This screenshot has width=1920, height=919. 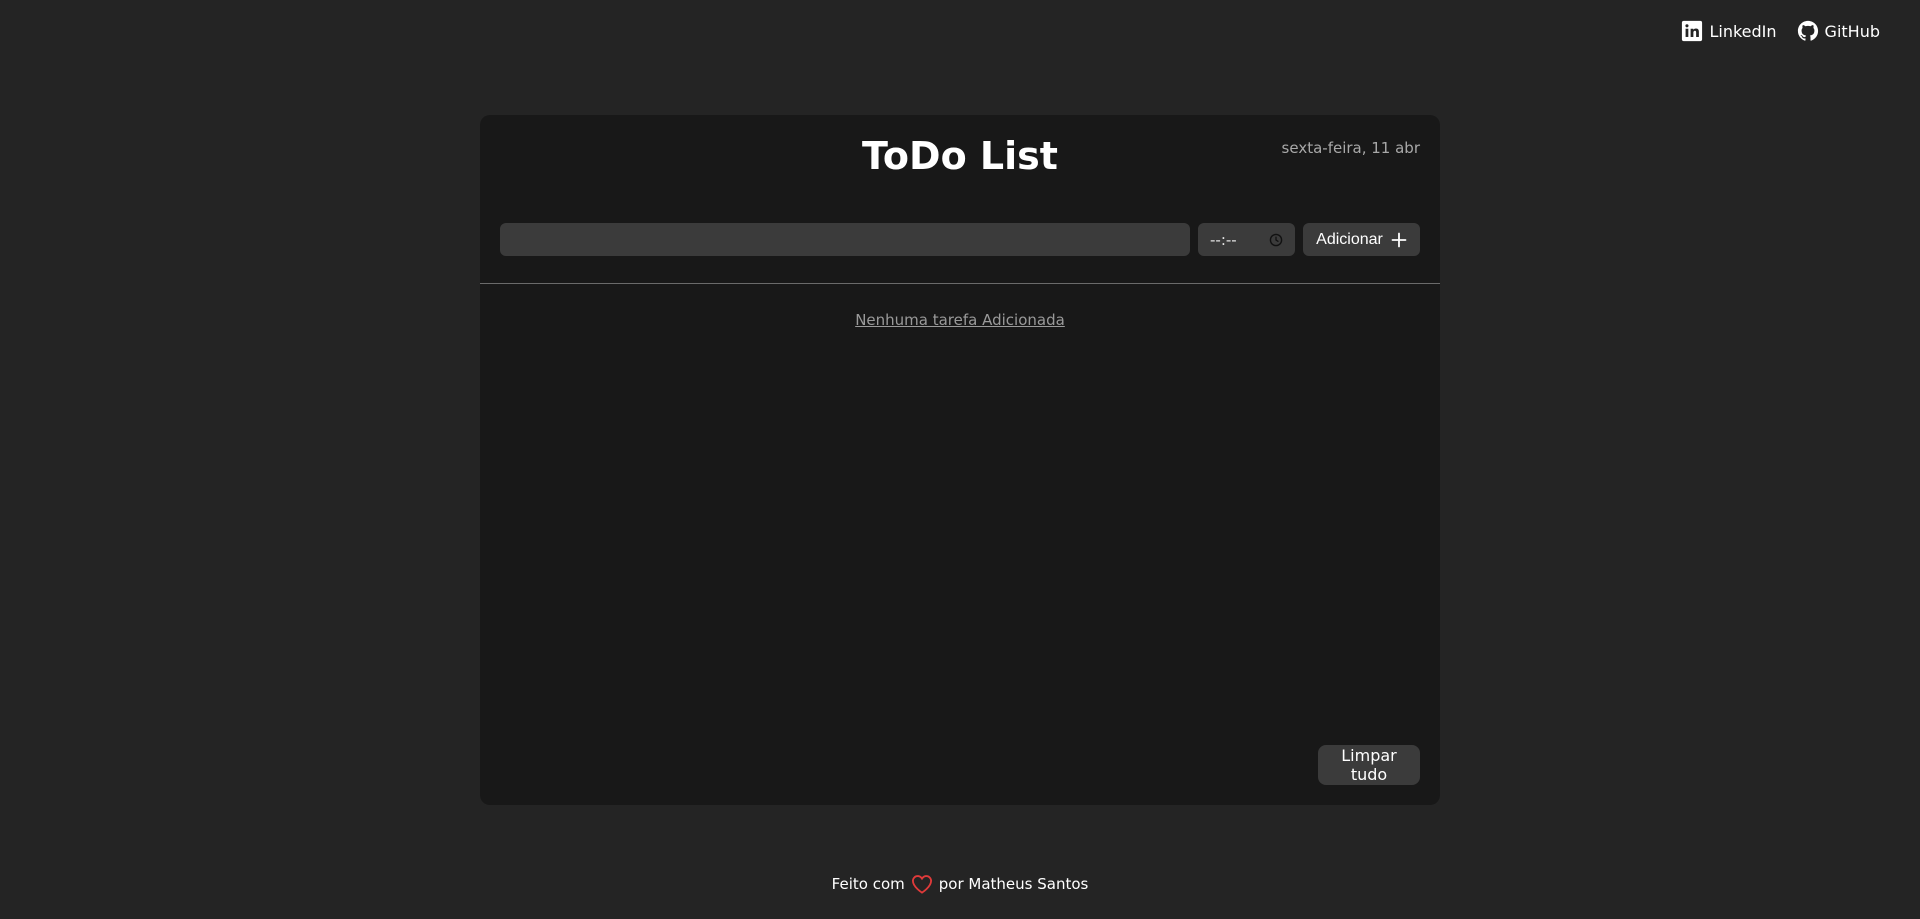 What do you see at coordinates (1276, 240) in the screenshot?
I see `clock-icon` at bounding box center [1276, 240].